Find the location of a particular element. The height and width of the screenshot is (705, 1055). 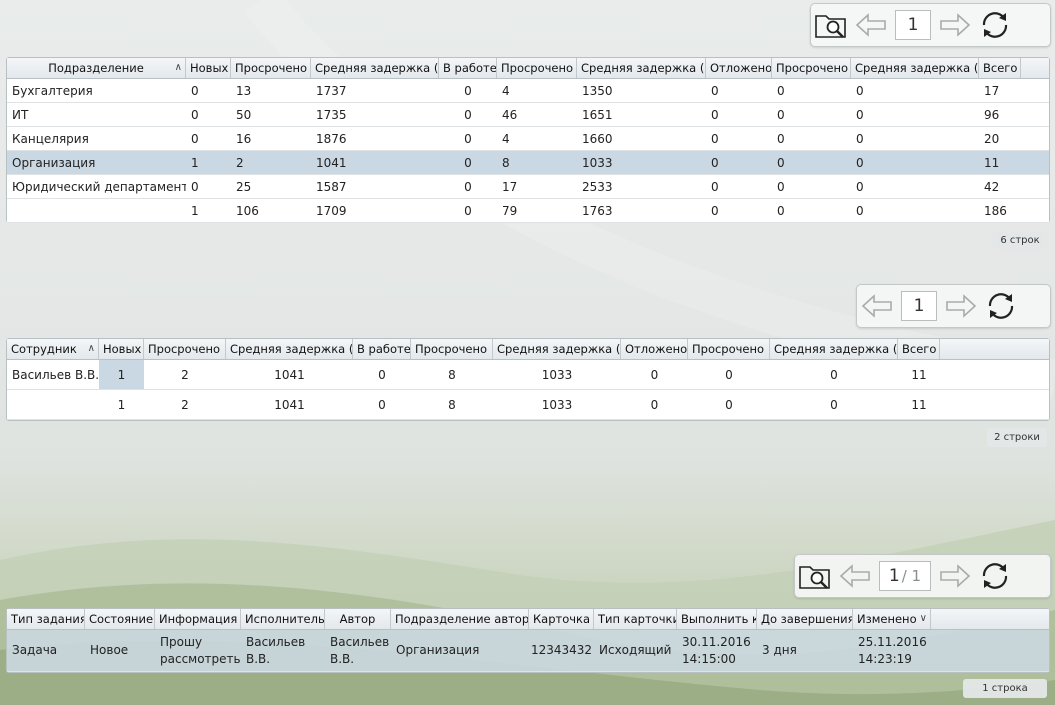

table-cell: 186 is located at coordinates (995, 210).